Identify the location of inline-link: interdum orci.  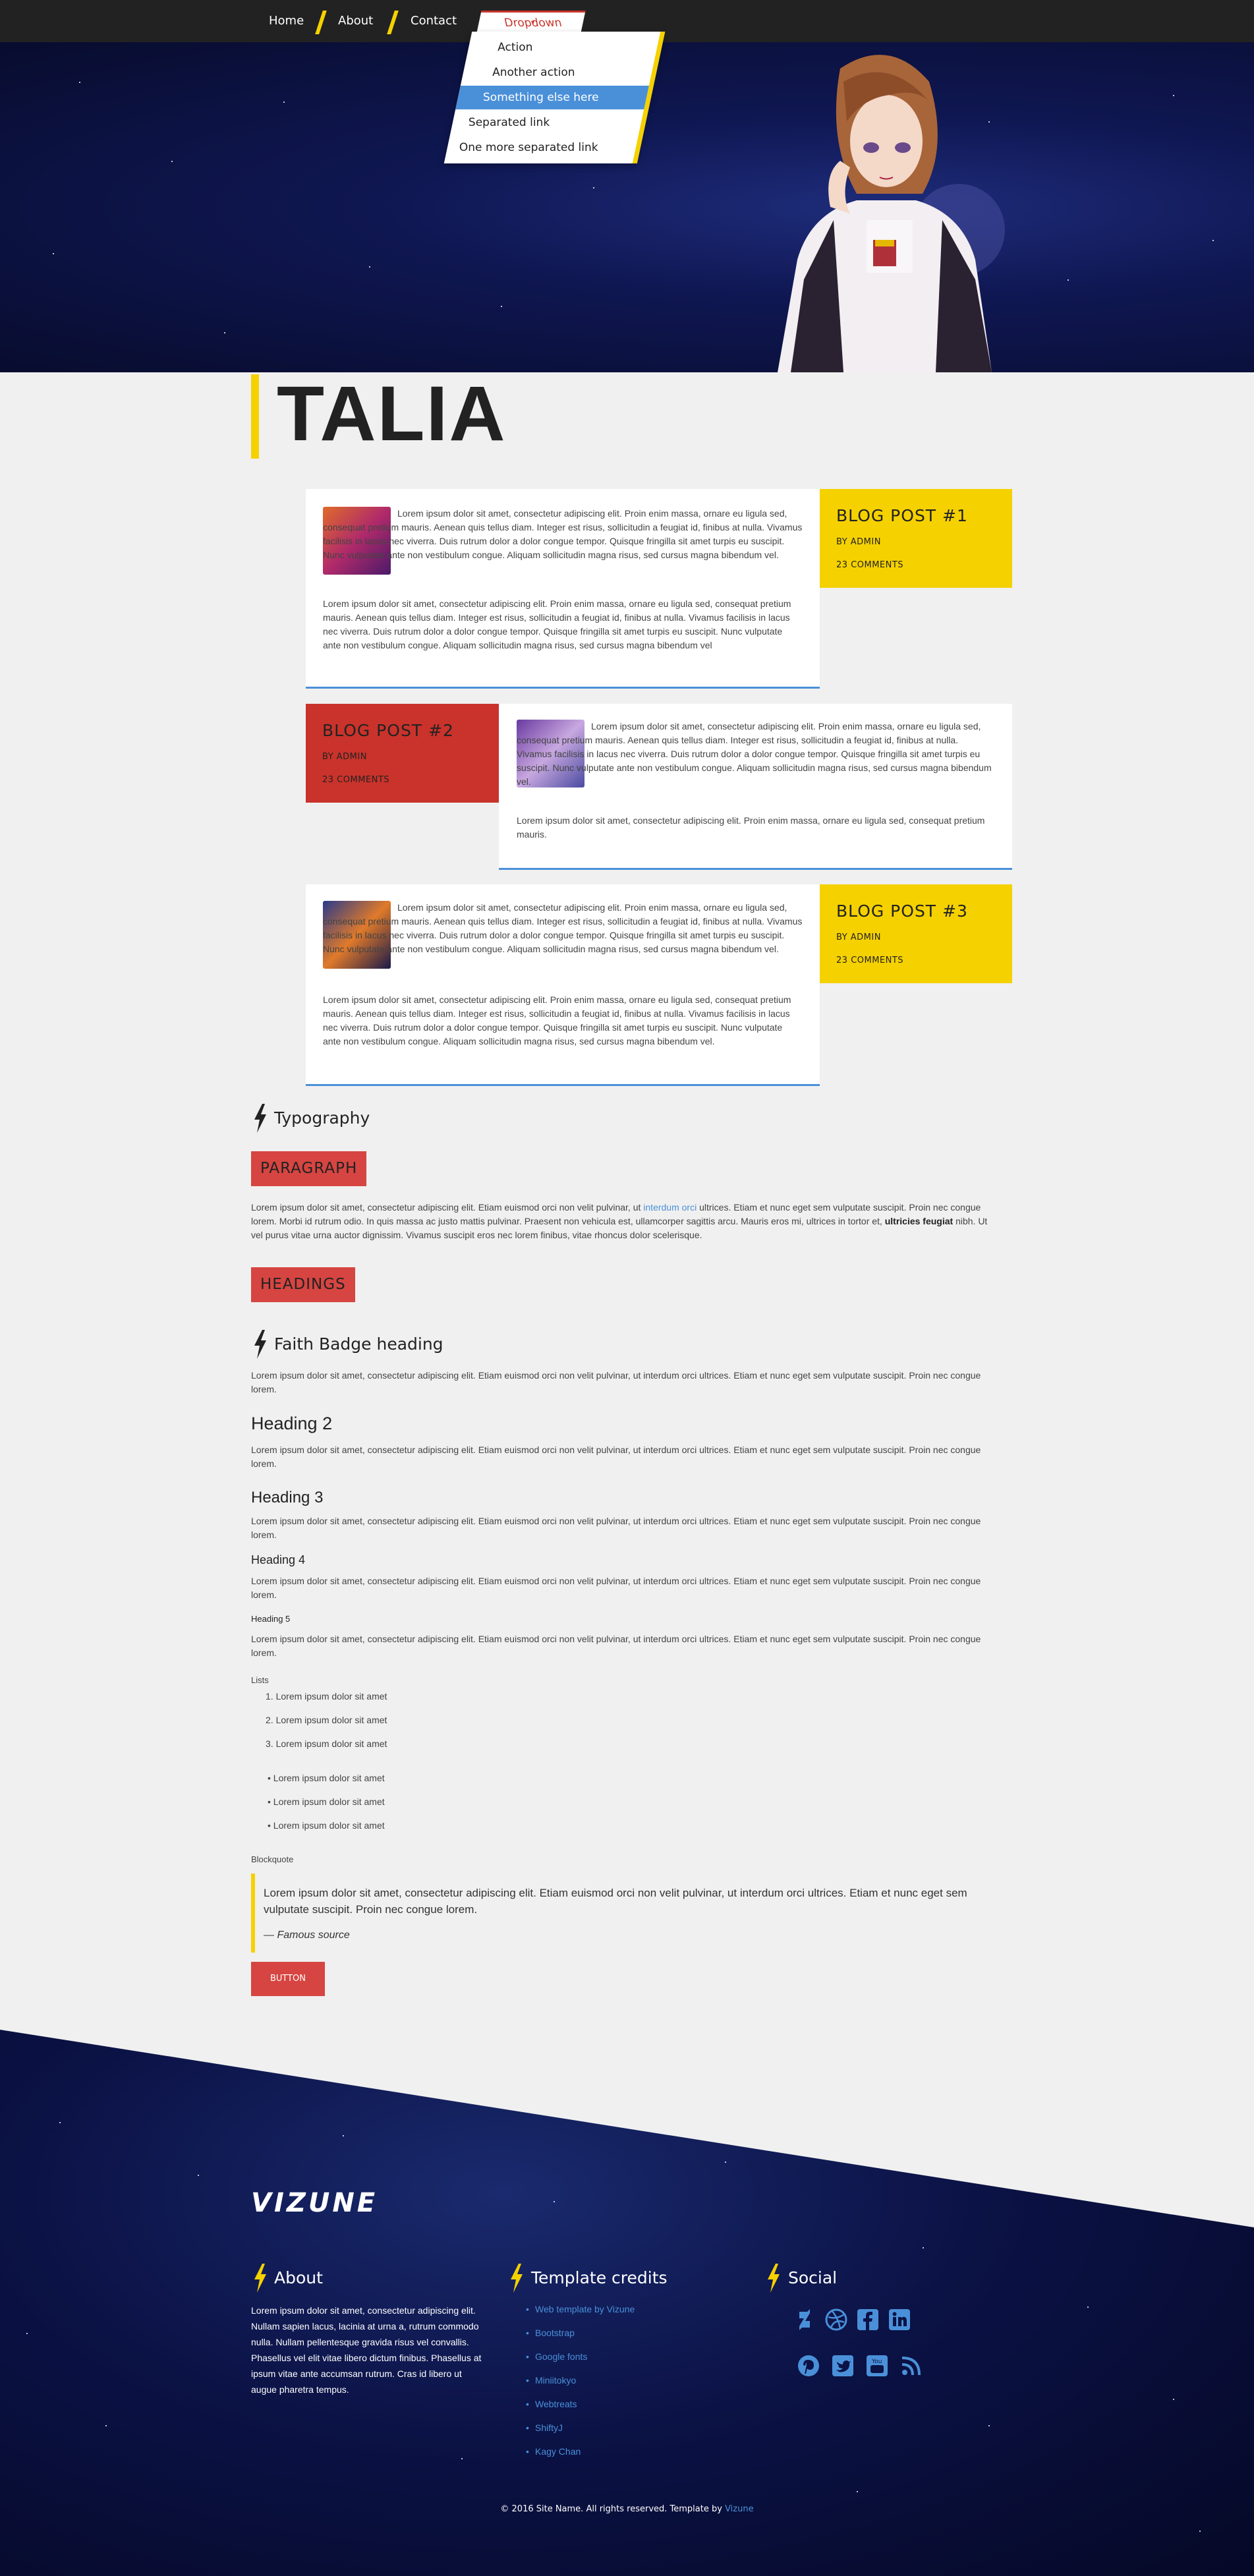
(670, 1207).